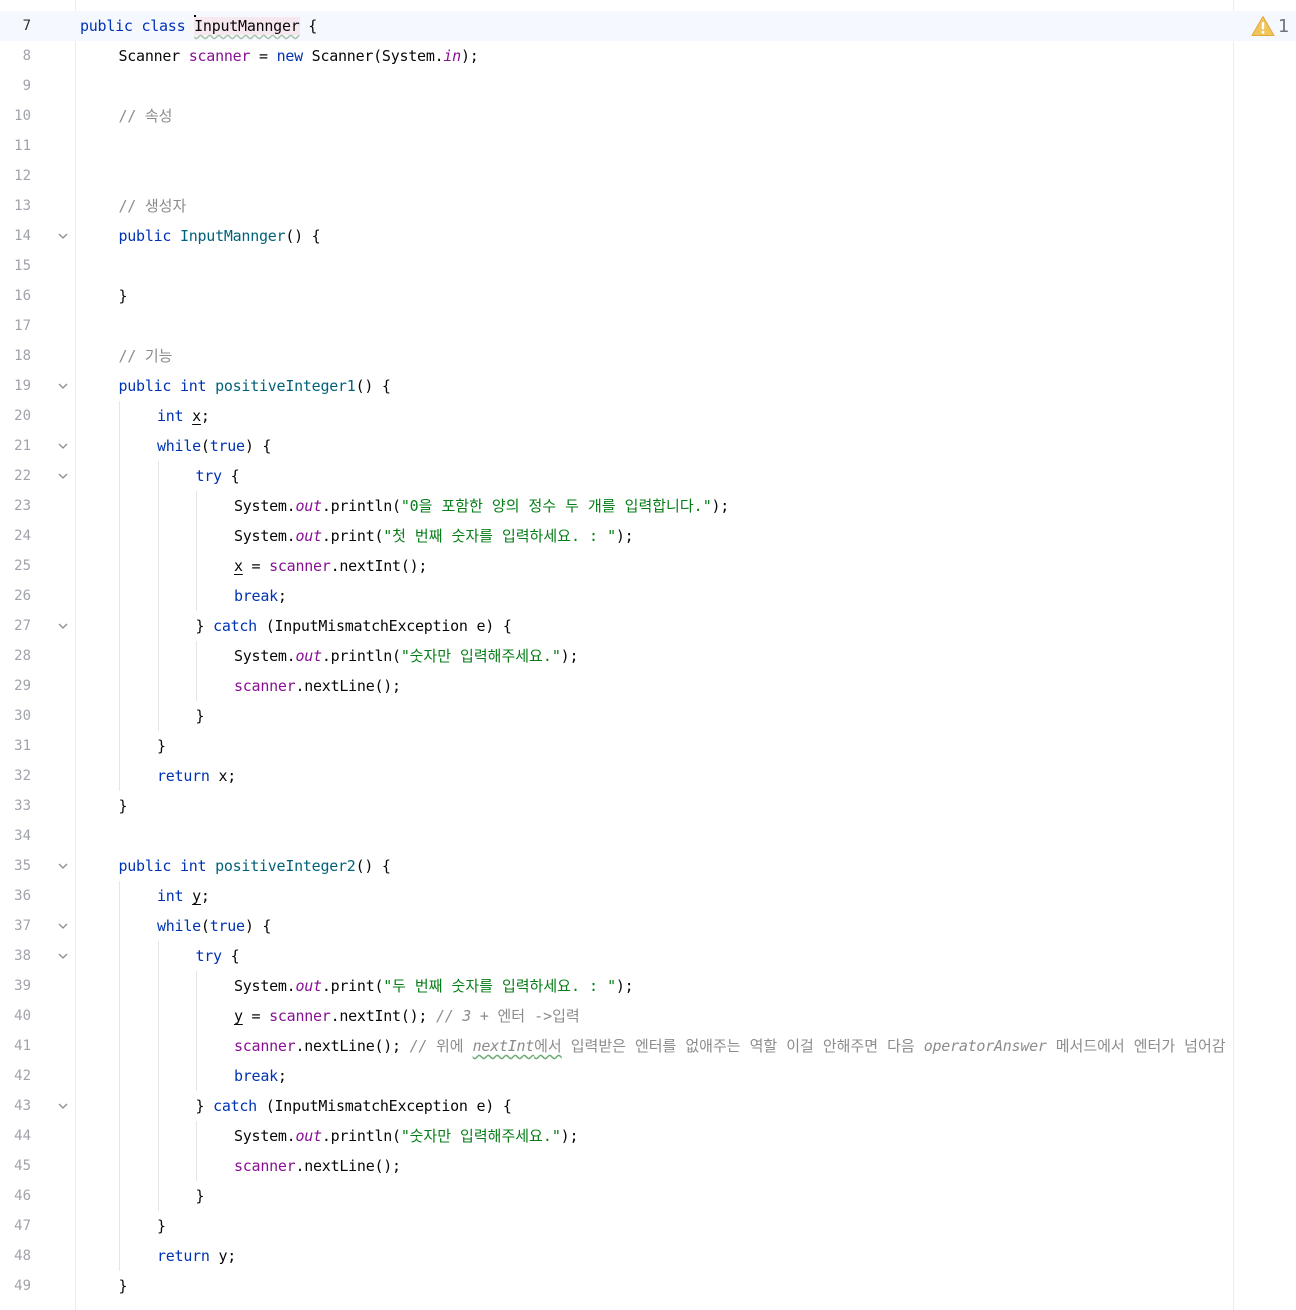  I want to click on line-number: 49, so click(15, 1286).